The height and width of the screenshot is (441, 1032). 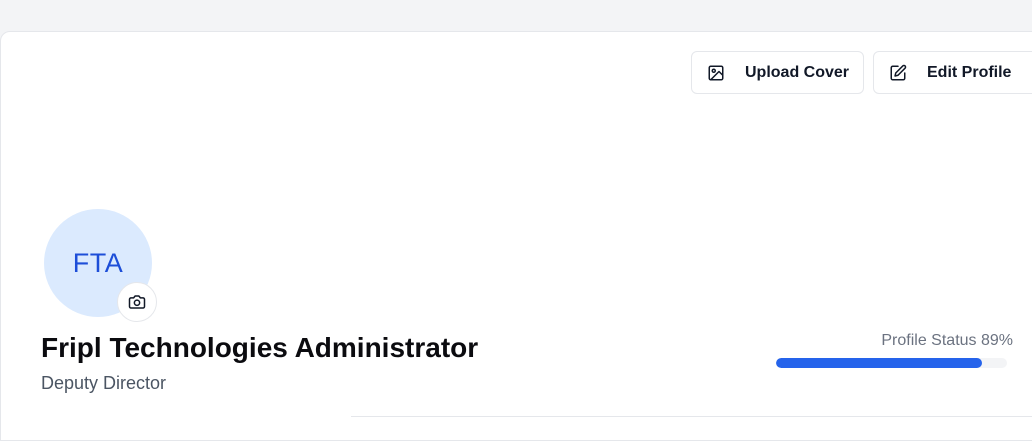 I want to click on avatar-initials: FTA, so click(x=98, y=262).